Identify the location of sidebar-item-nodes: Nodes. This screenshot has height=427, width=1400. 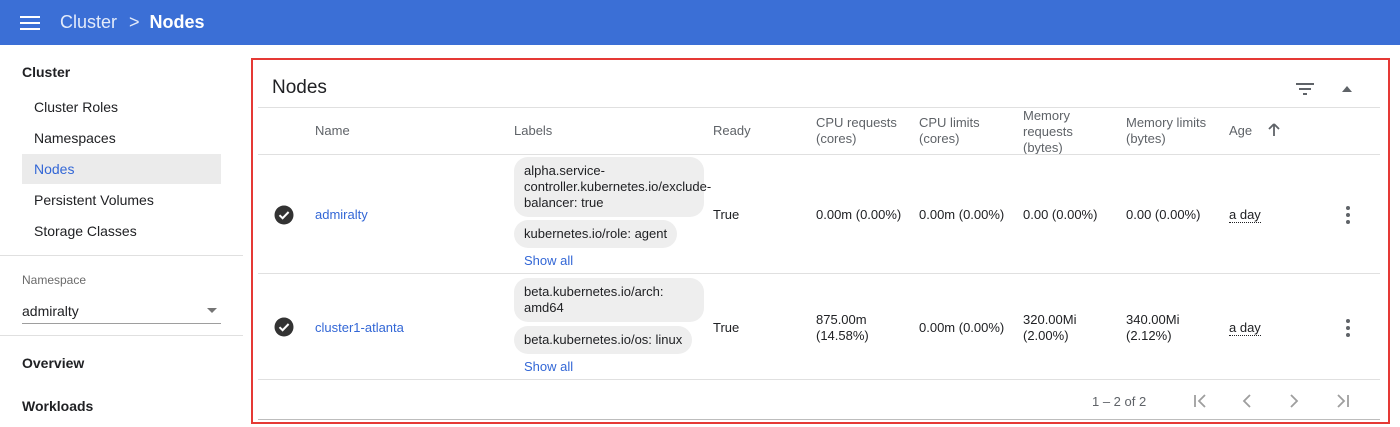
(121, 169).